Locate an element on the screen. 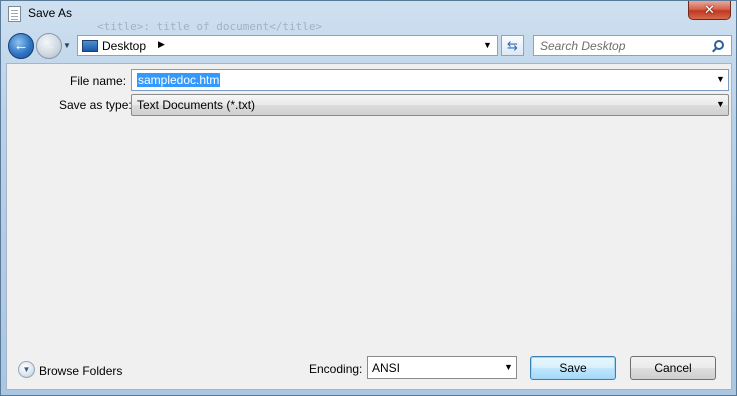 The height and width of the screenshot is (396, 737). back-button: ← is located at coordinates (21, 46).